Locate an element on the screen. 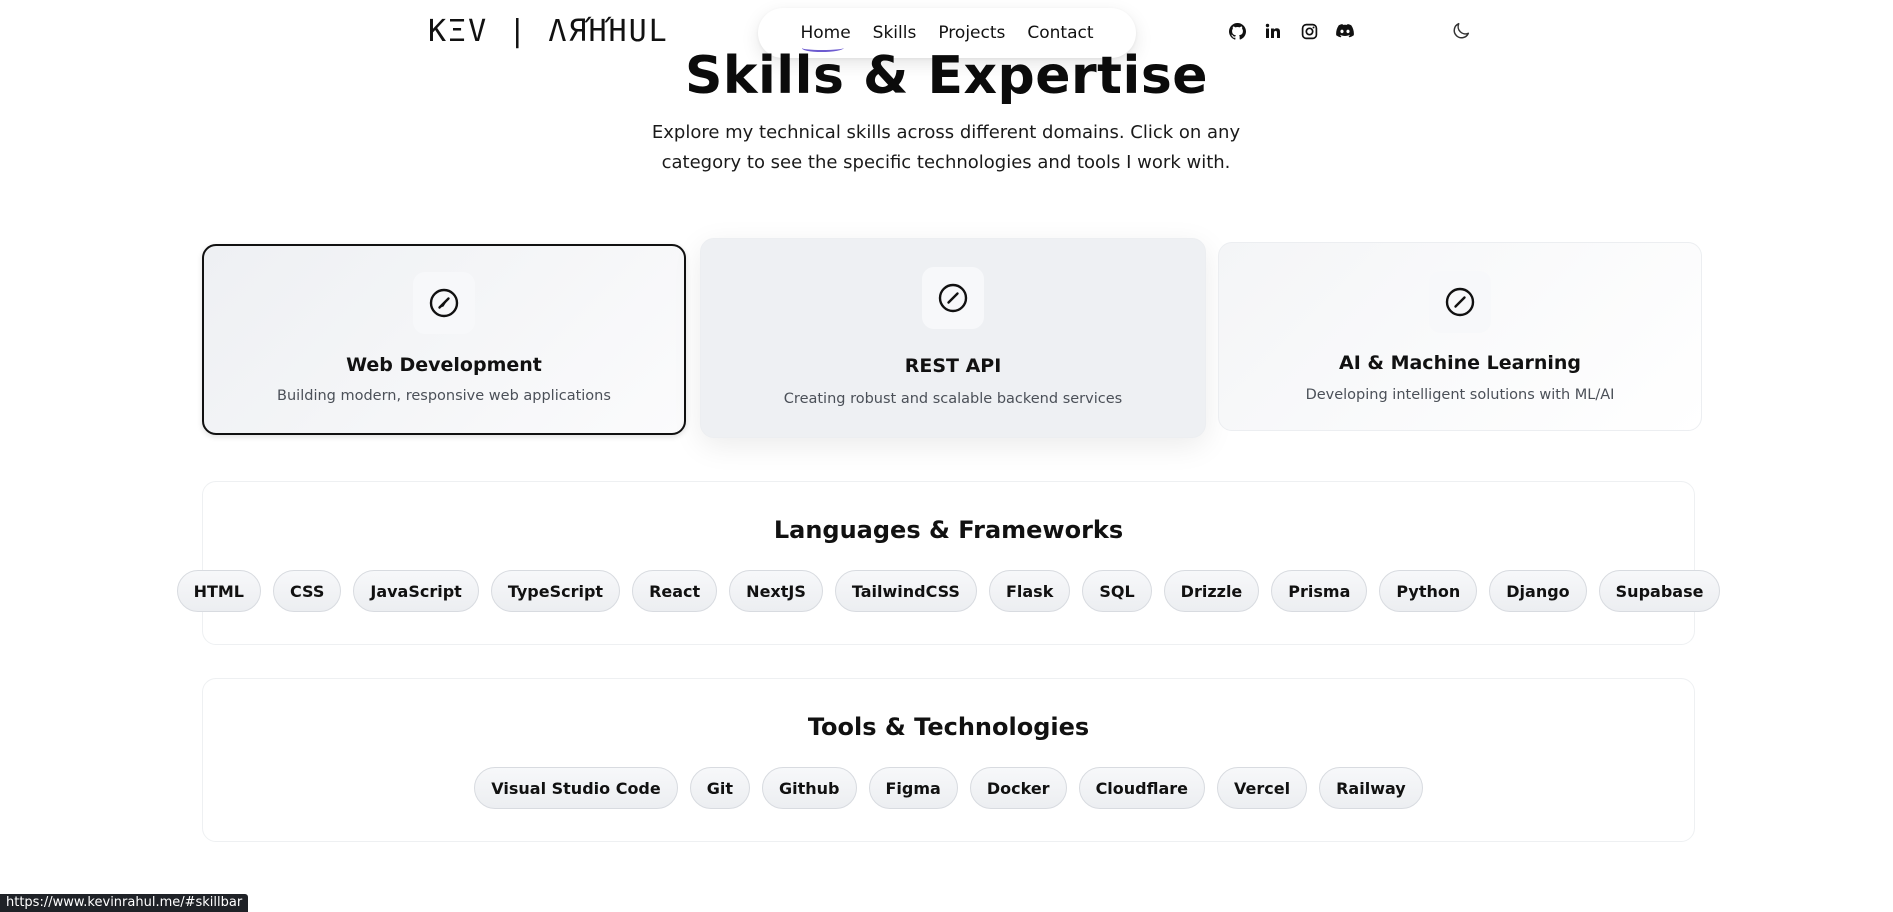 Image resolution: width=1893 pixels, height=912 pixels. category-title: Web Development is located at coordinates (444, 365).